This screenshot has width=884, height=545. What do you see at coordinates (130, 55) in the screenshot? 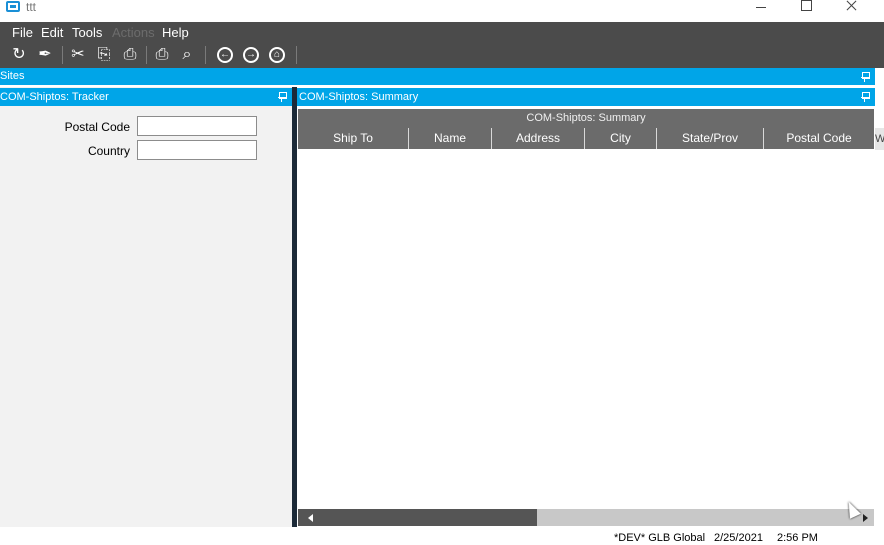
I see `paste-icon: ⎙` at bounding box center [130, 55].